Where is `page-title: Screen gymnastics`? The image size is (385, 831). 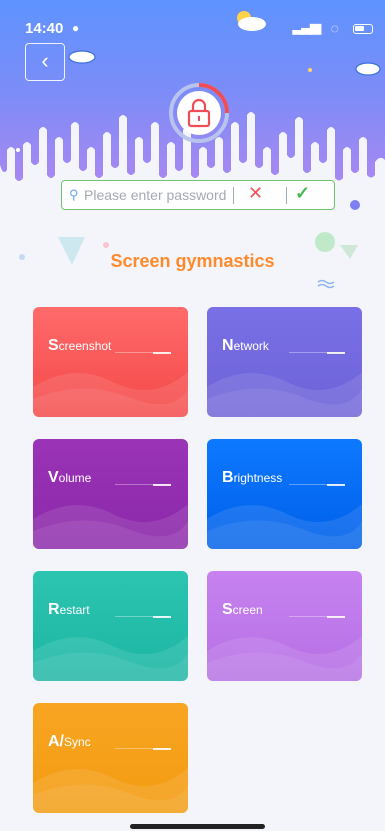
page-title: Screen gymnastics is located at coordinates (192, 261).